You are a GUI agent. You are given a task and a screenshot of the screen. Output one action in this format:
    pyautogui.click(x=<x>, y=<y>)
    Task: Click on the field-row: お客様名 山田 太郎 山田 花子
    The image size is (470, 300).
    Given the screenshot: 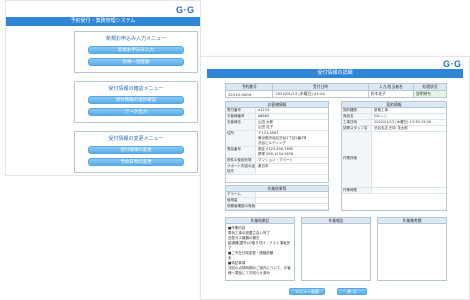 What is the action you would take?
    pyautogui.click(x=277, y=125)
    